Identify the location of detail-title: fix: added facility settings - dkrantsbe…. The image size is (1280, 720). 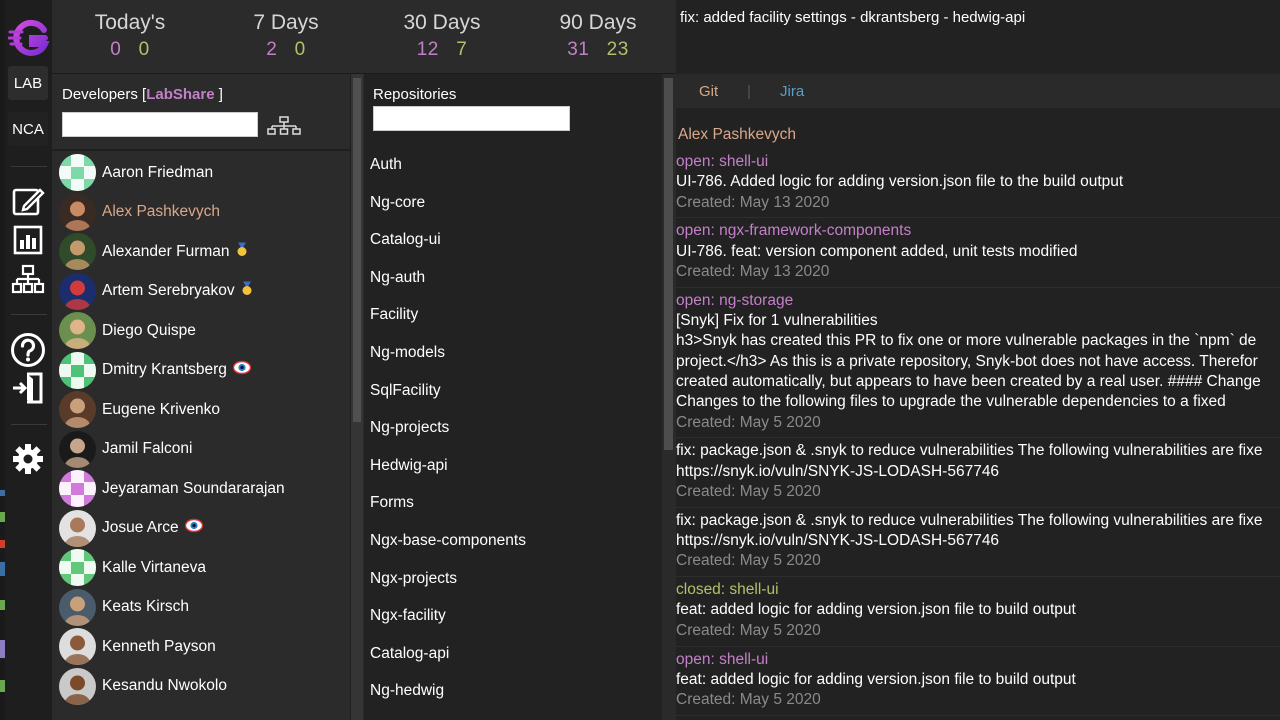
(853, 17).